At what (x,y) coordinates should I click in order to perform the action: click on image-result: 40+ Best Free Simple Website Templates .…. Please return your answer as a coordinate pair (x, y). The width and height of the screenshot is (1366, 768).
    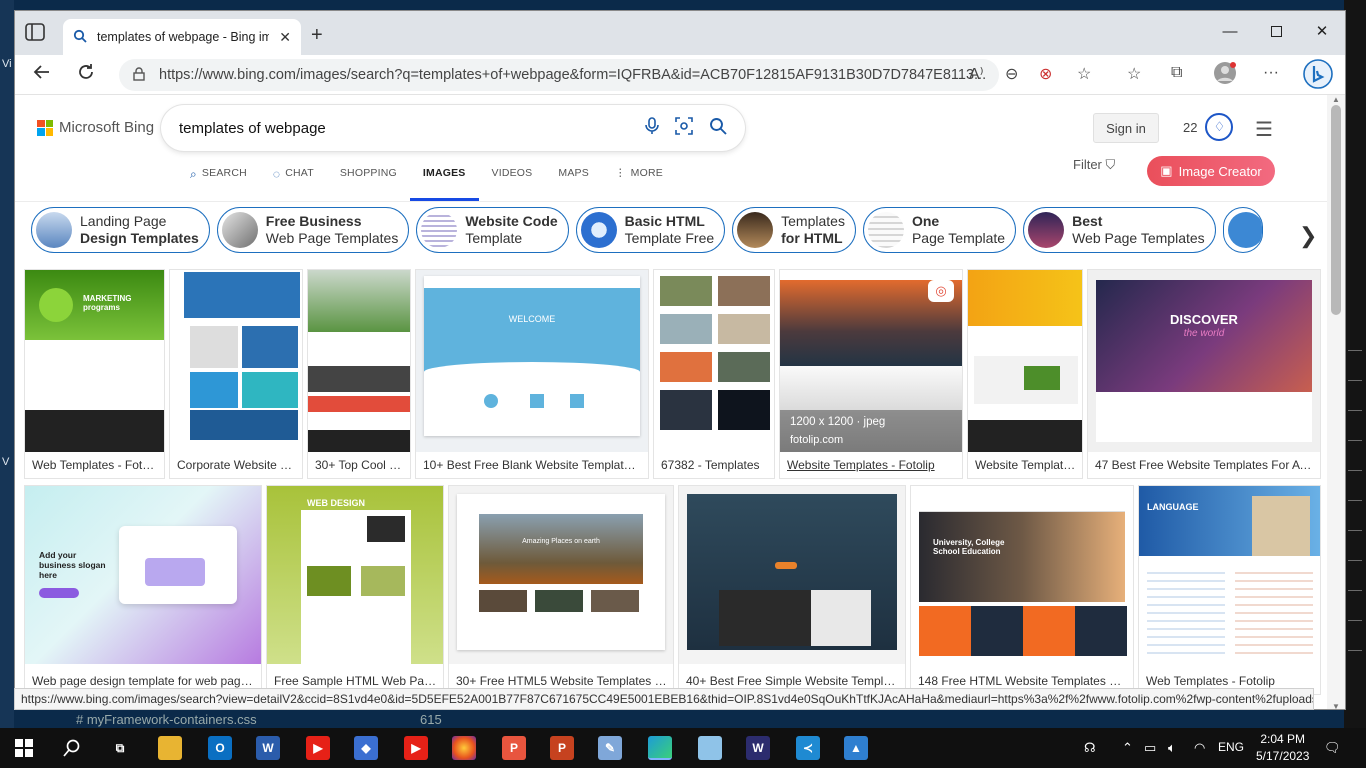
    Looking at the image, I should click on (792, 590).